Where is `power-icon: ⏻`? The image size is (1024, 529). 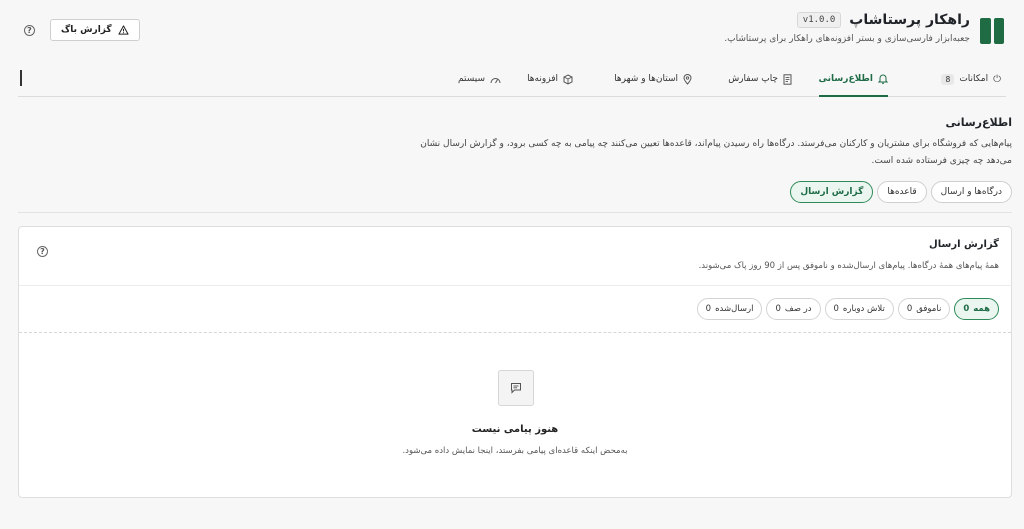 power-icon: ⏻ is located at coordinates (997, 79).